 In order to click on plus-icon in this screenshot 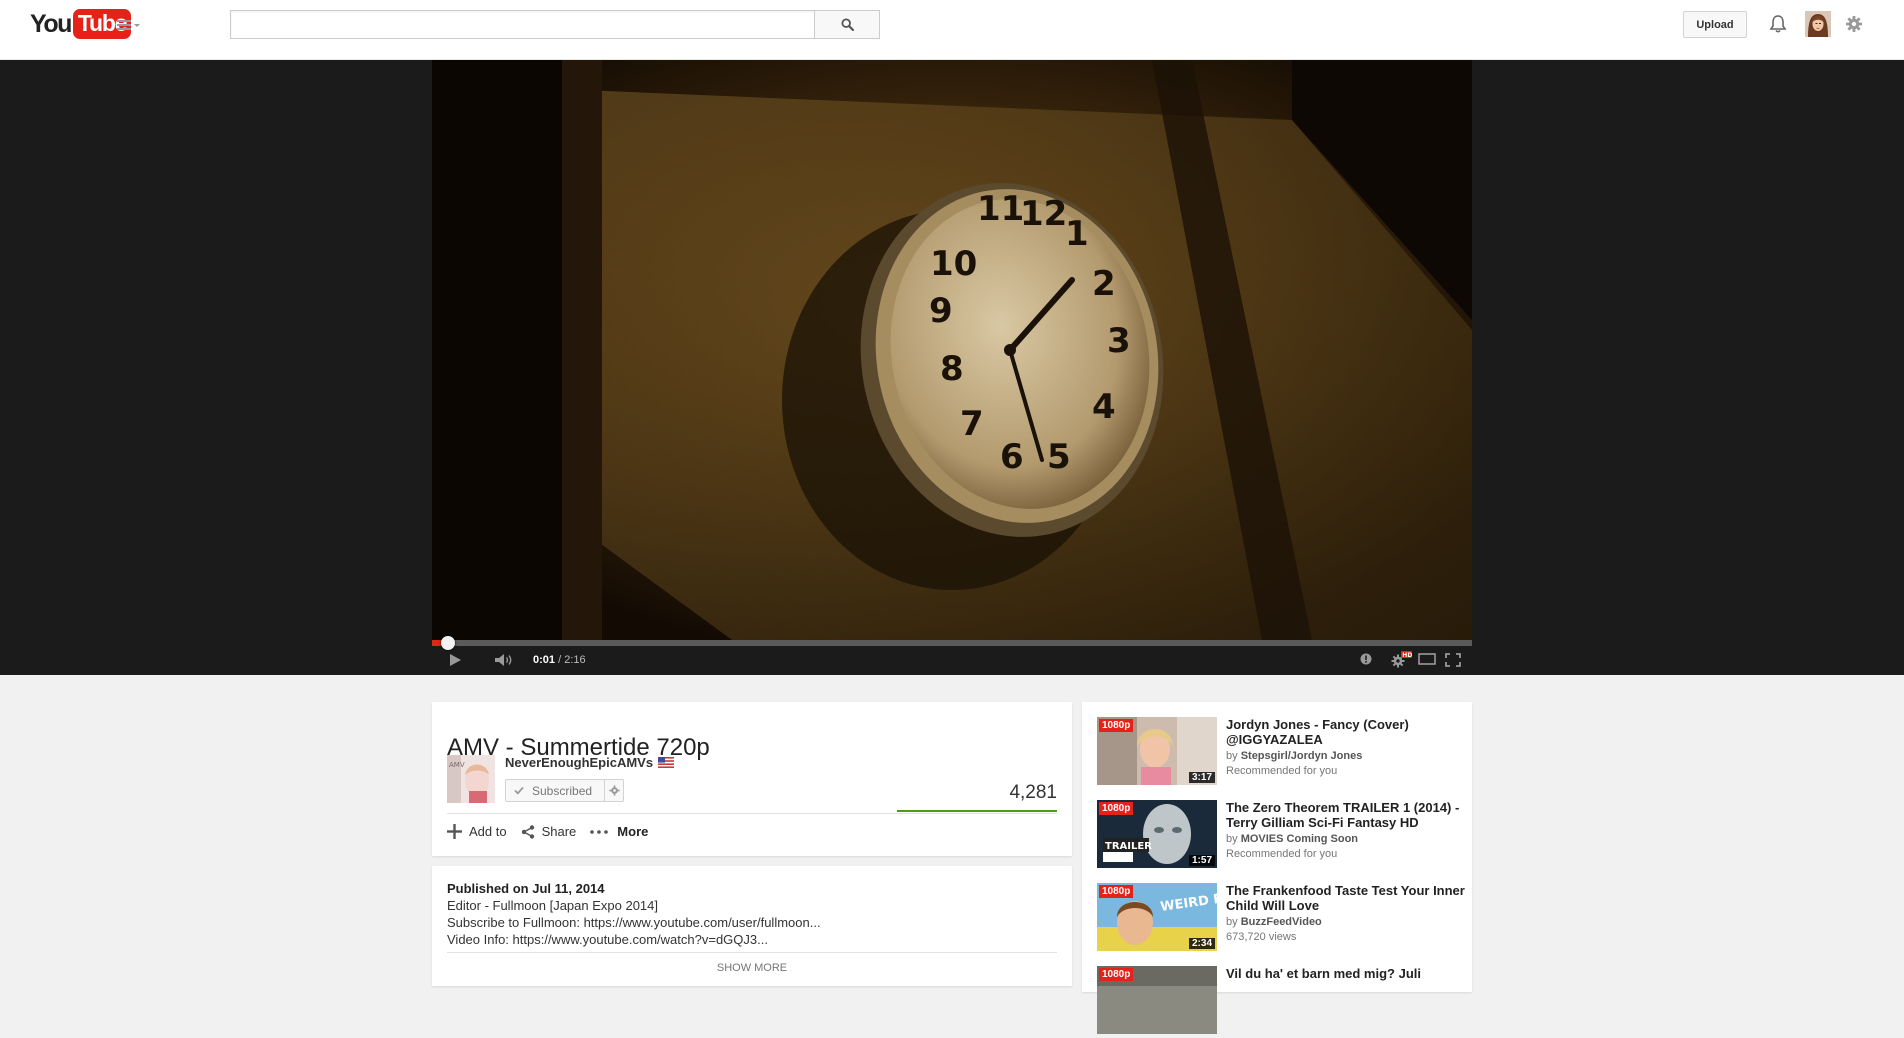, I will do `click(454, 831)`.